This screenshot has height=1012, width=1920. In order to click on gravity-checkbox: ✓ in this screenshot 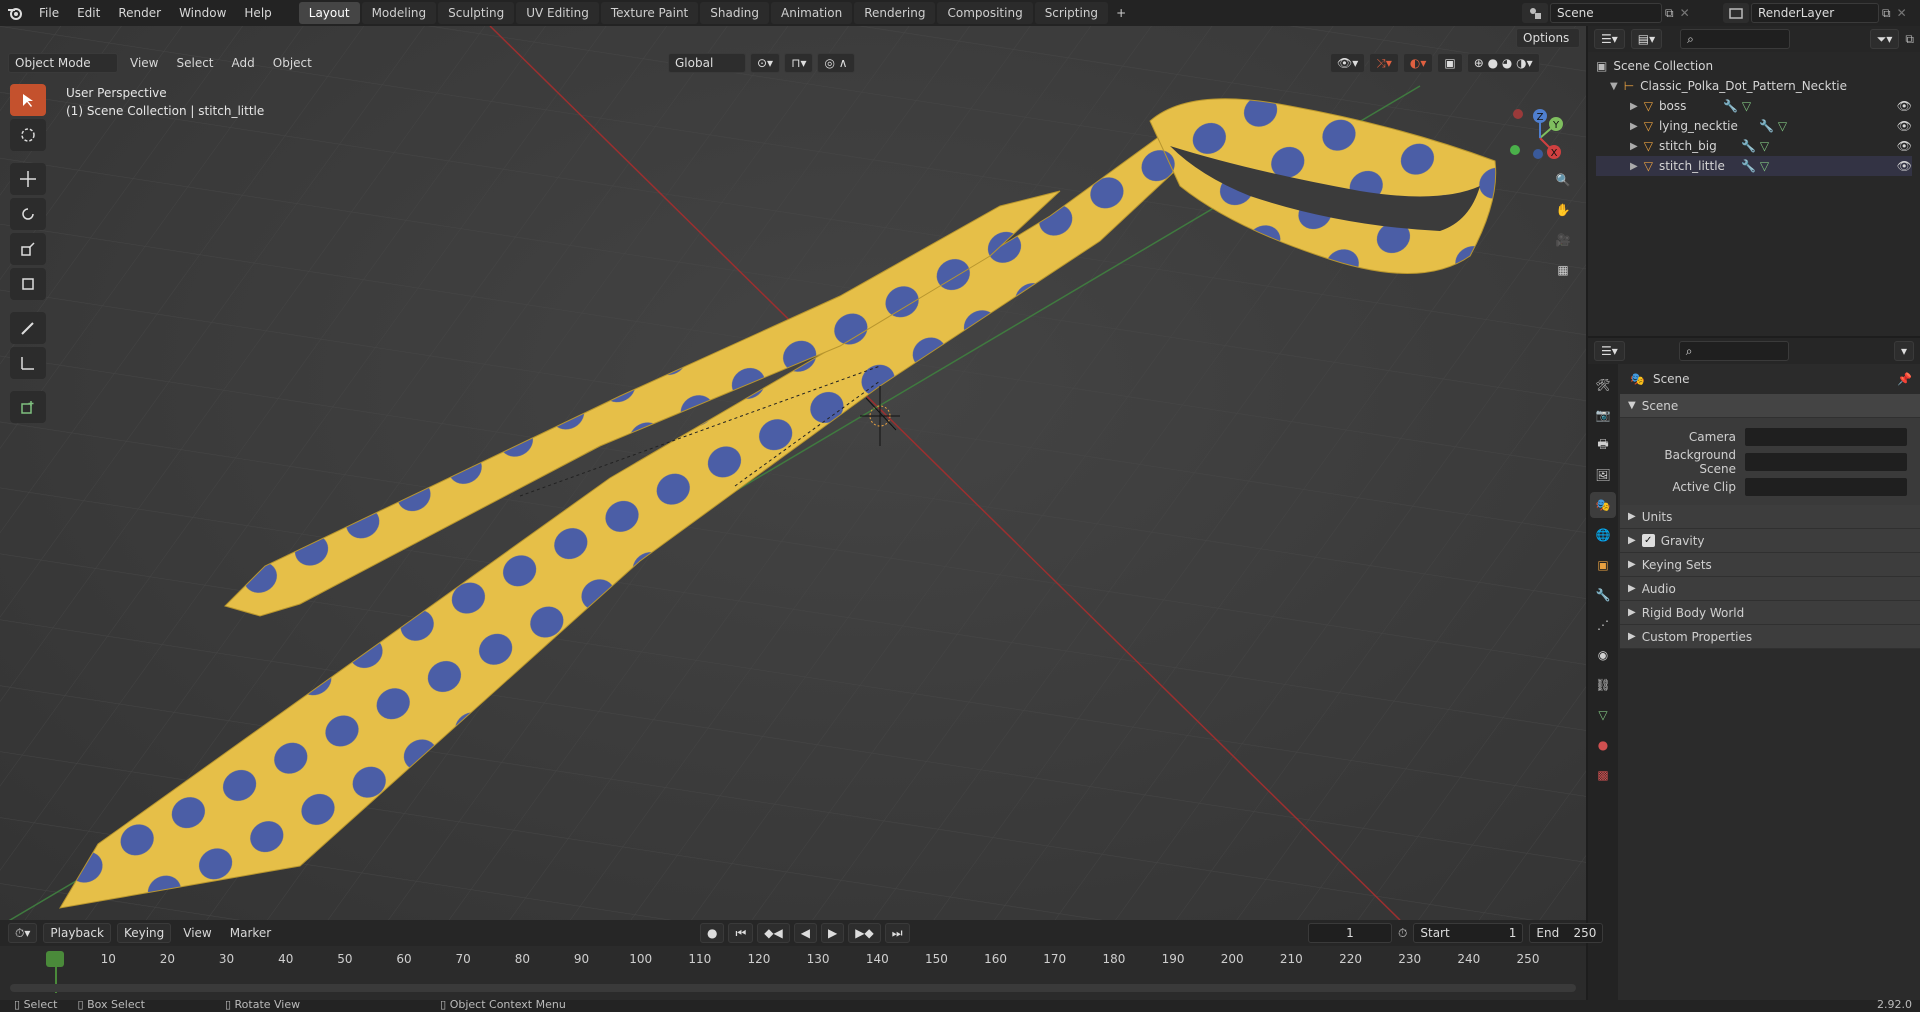, I will do `click(1648, 540)`.